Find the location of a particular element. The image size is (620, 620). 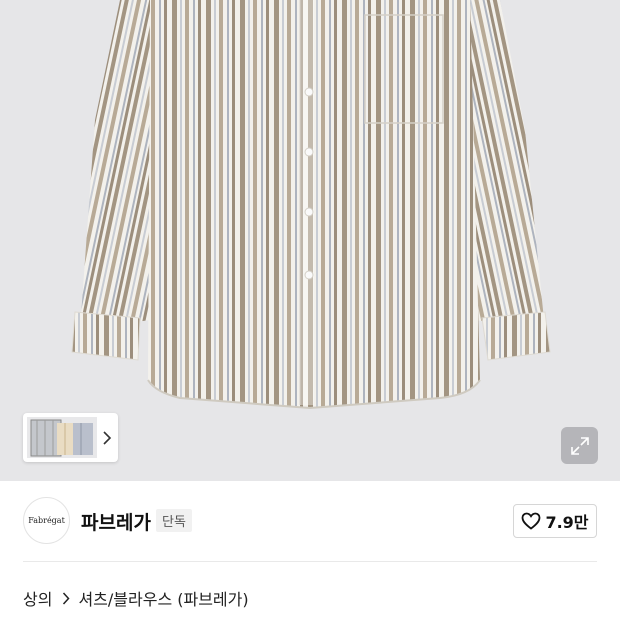

breadcrumb: 상의 셔츠/블라우스 (파브레가) is located at coordinates (136, 598).